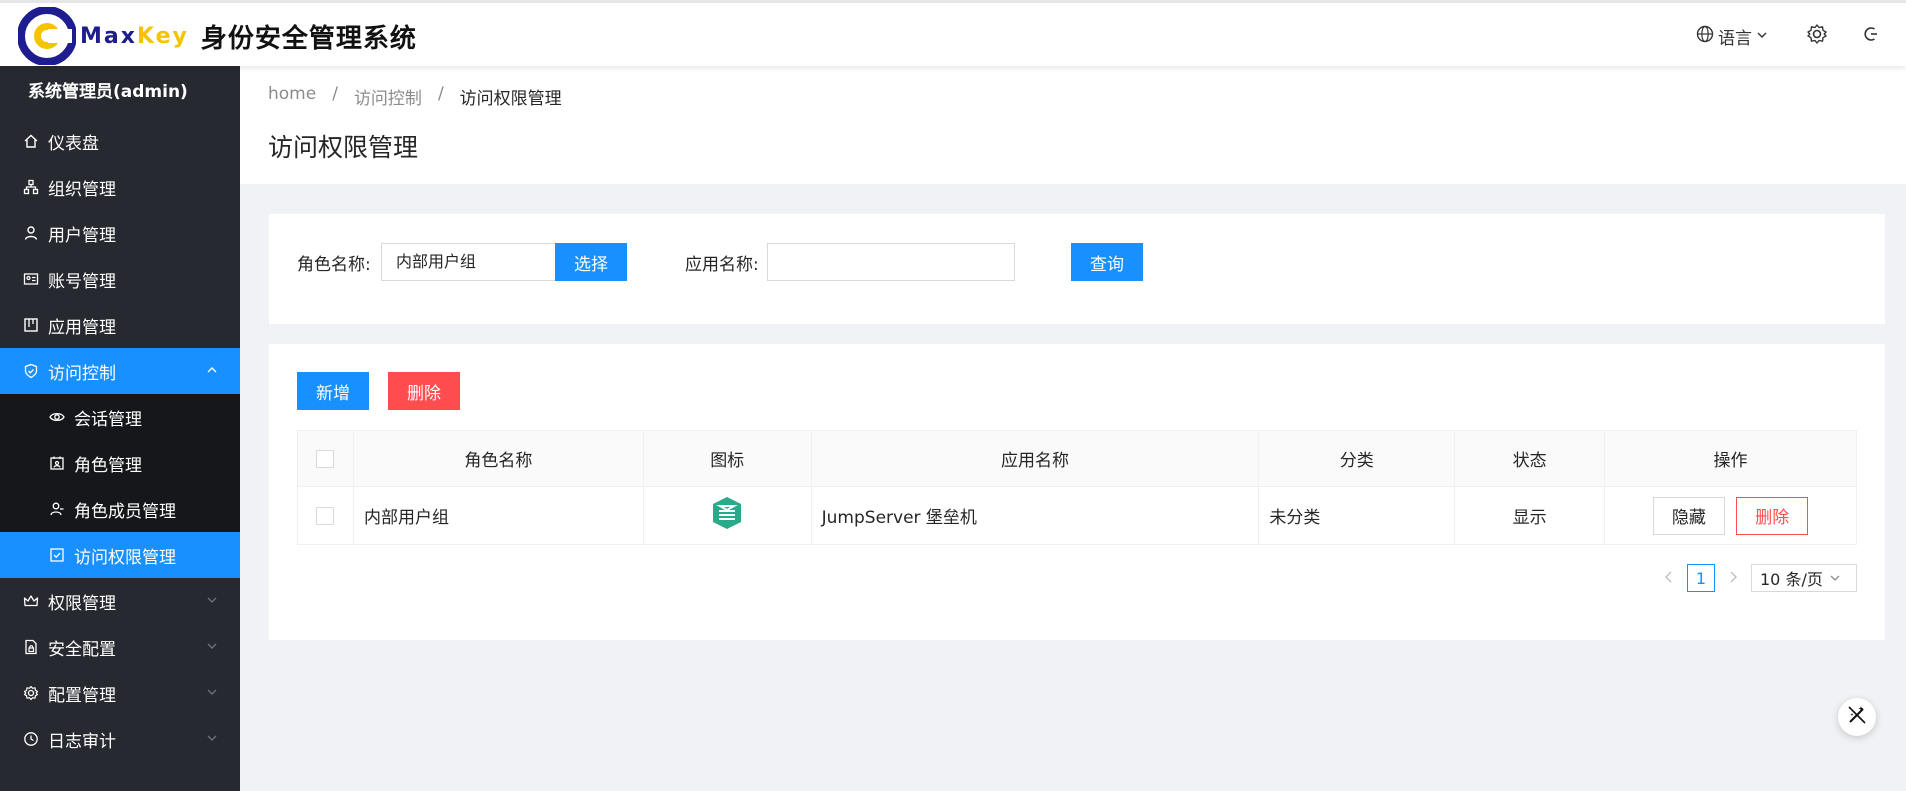 This screenshot has height=791, width=1906. I want to click on select-role-button: 选择, so click(591, 262).